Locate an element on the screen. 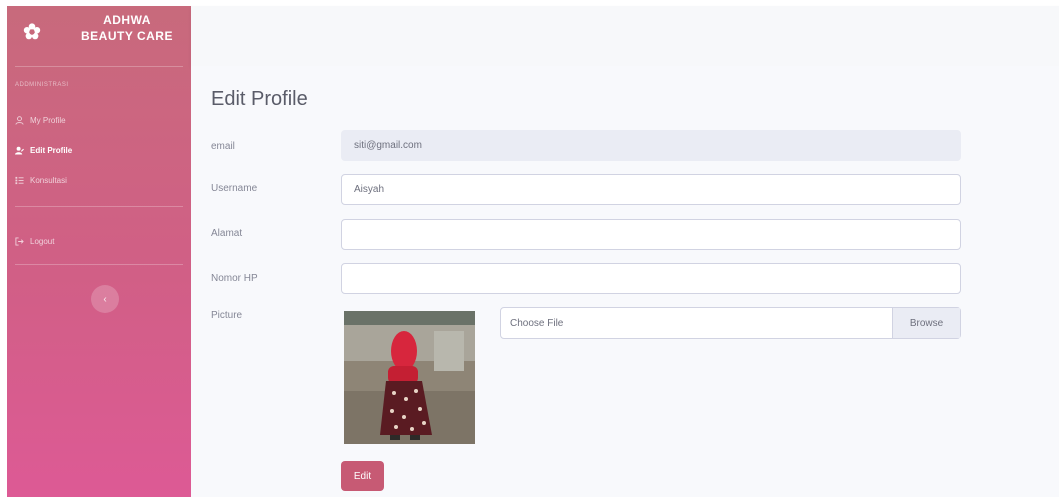 Image resolution: width=1059 pixels, height=497 pixels. brand-line-2: BEAUTY CARE is located at coordinates (127, 36).